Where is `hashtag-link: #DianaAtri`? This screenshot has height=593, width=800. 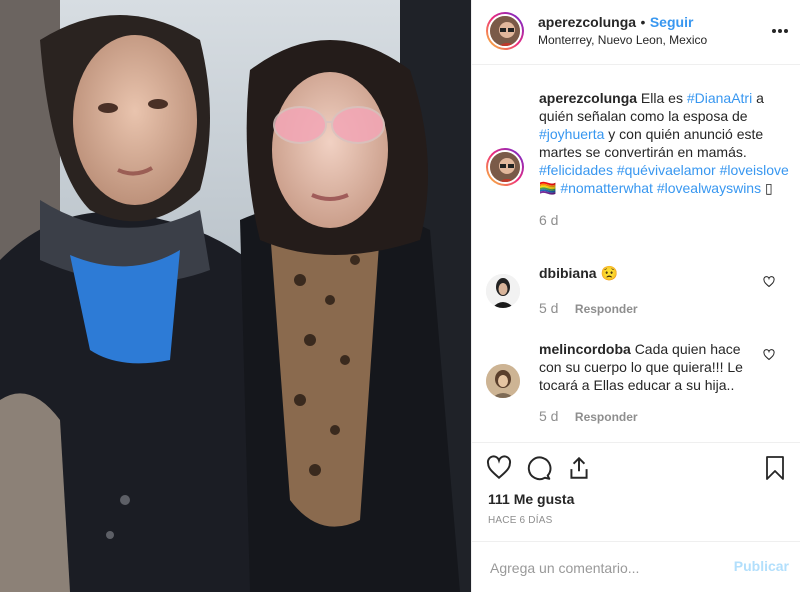 hashtag-link: #DianaAtri is located at coordinates (719, 98).